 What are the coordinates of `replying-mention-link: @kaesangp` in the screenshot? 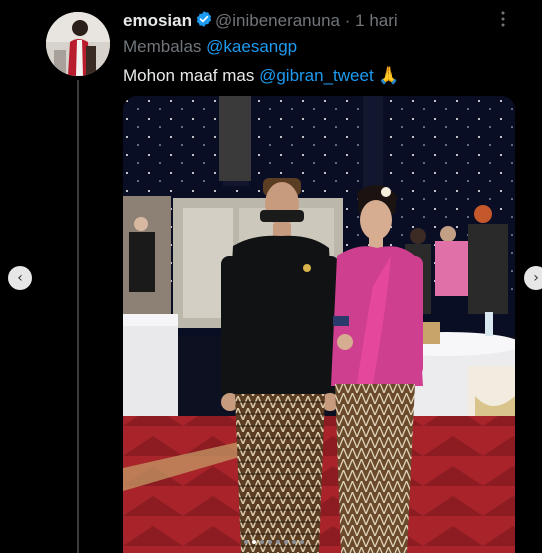 It's located at (251, 46).